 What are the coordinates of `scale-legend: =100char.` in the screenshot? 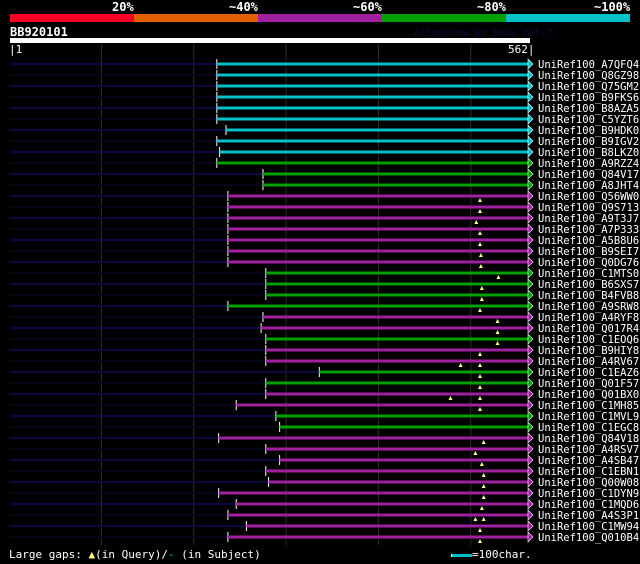 It's located at (491, 554).